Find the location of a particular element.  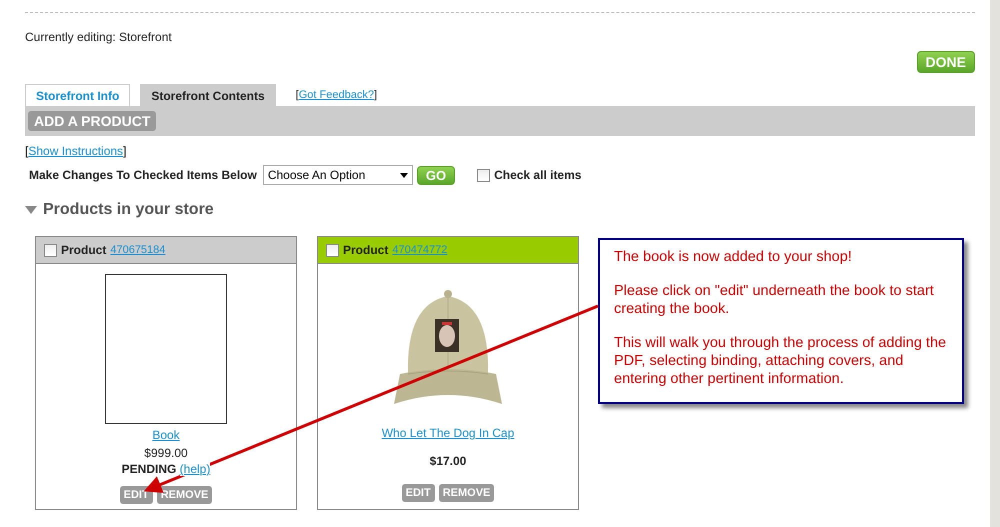

editing-label: Currently editing: Storefront is located at coordinates (98, 37).